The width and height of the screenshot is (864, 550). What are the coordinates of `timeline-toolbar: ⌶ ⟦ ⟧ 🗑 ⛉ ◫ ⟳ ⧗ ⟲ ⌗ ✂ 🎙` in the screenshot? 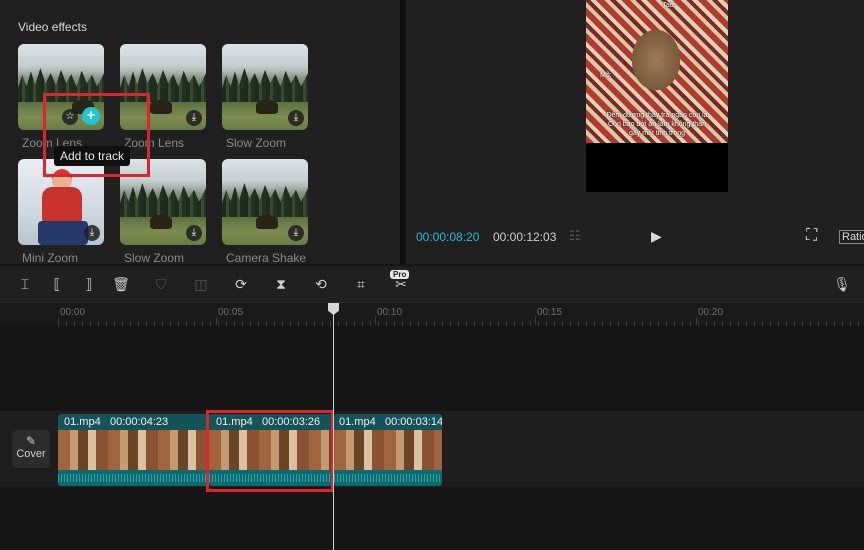 It's located at (432, 284).